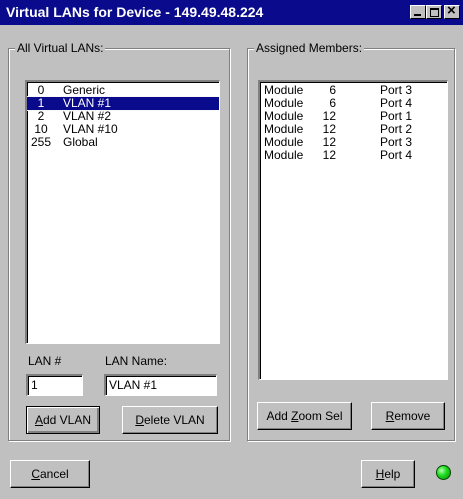  What do you see at coordinates (174, 420) in the screenshot?
I see `delete-vlan-post: elete VLAN` at bounding box center [174, 420].